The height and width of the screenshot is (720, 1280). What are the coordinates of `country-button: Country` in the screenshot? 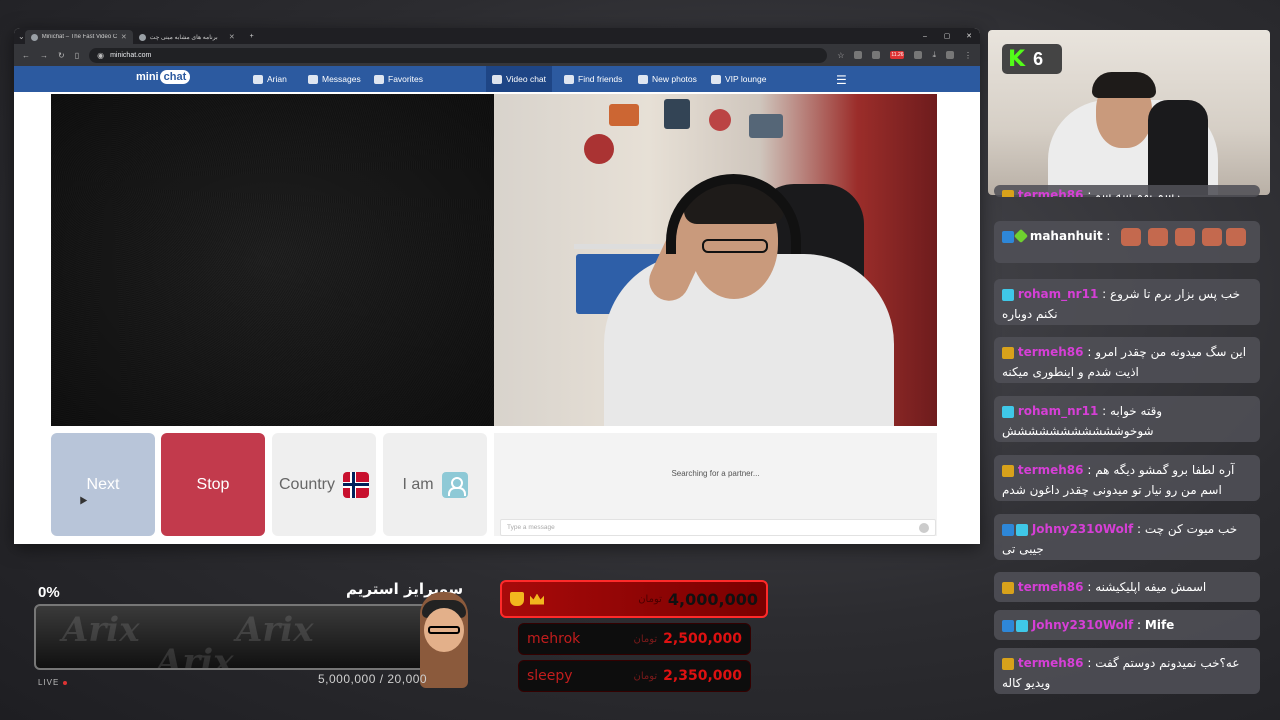 It's located at (324, 484).